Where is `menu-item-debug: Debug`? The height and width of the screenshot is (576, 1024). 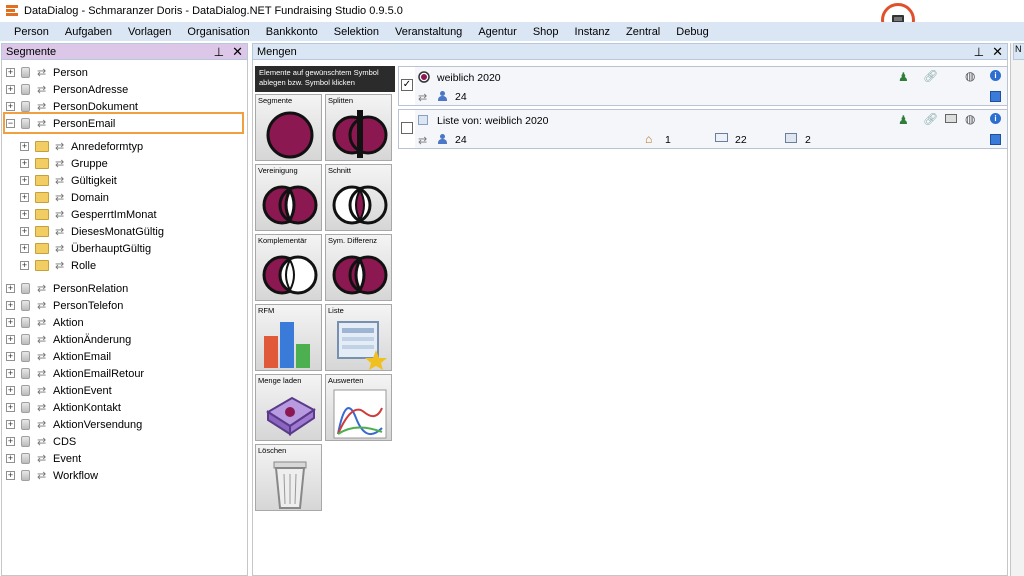 menu-item-debug: Debug is located at coordinates (692, 32).